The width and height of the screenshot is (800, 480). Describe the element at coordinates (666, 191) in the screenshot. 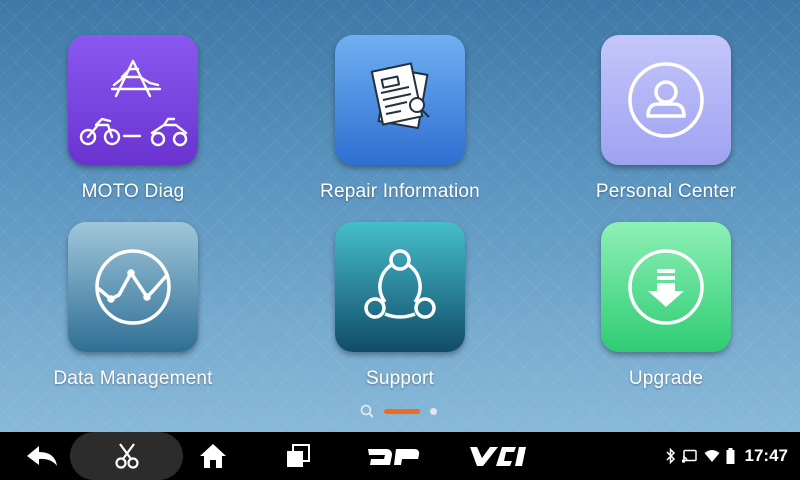

I see `app-label: Personal Center` at that location.